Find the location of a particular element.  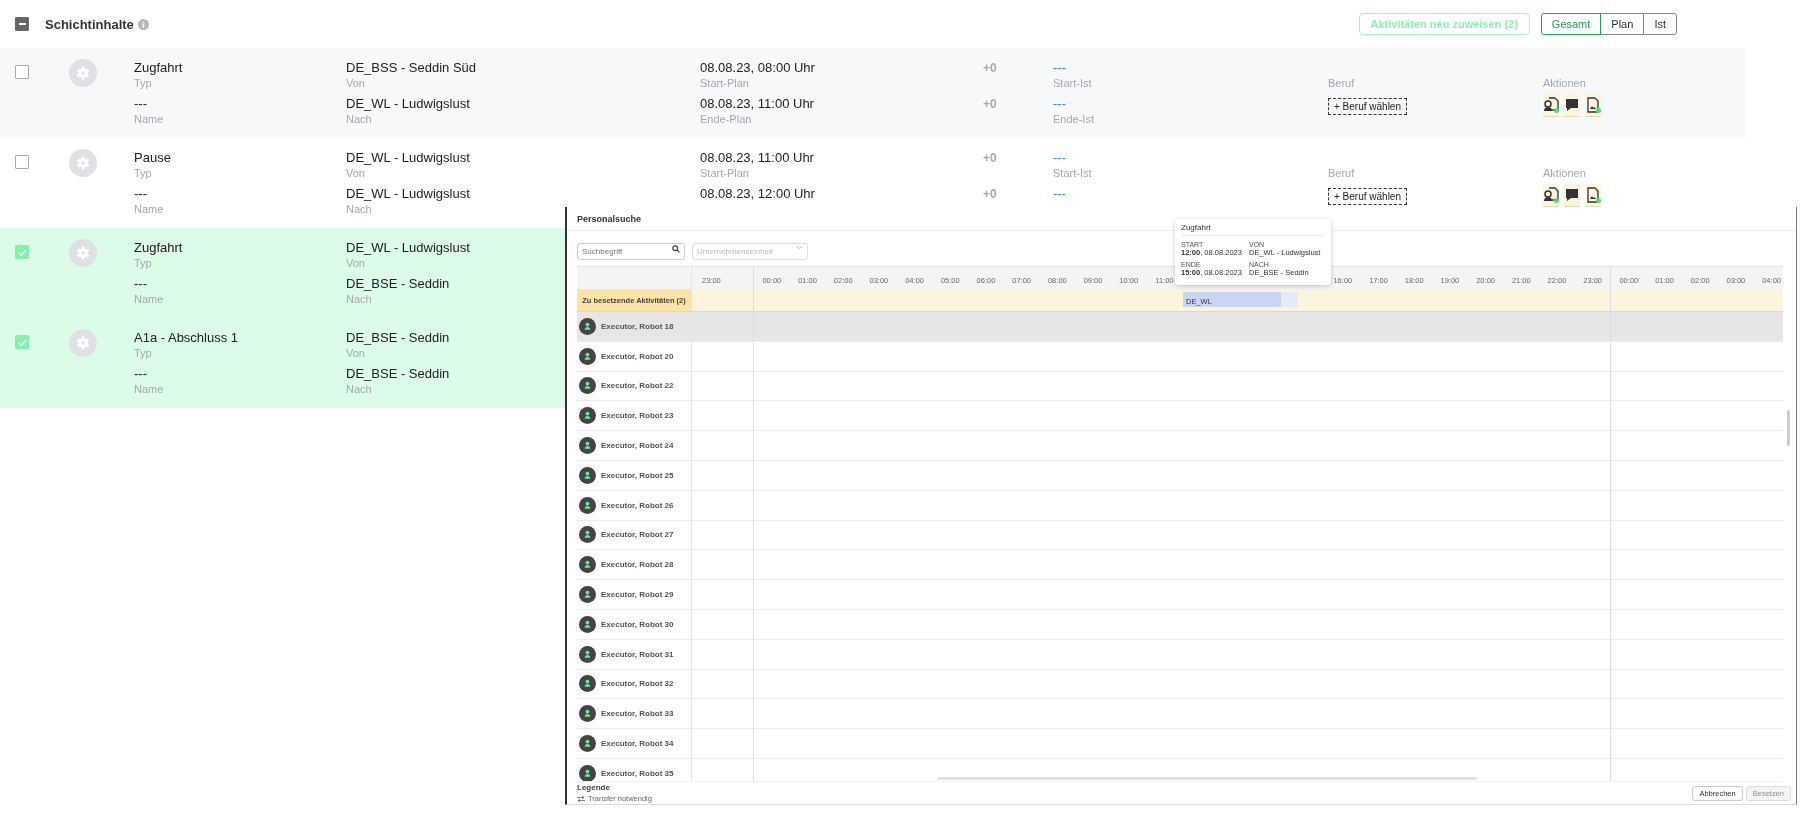

field-label: Start-Ist is located at coordinates (1072, 83).